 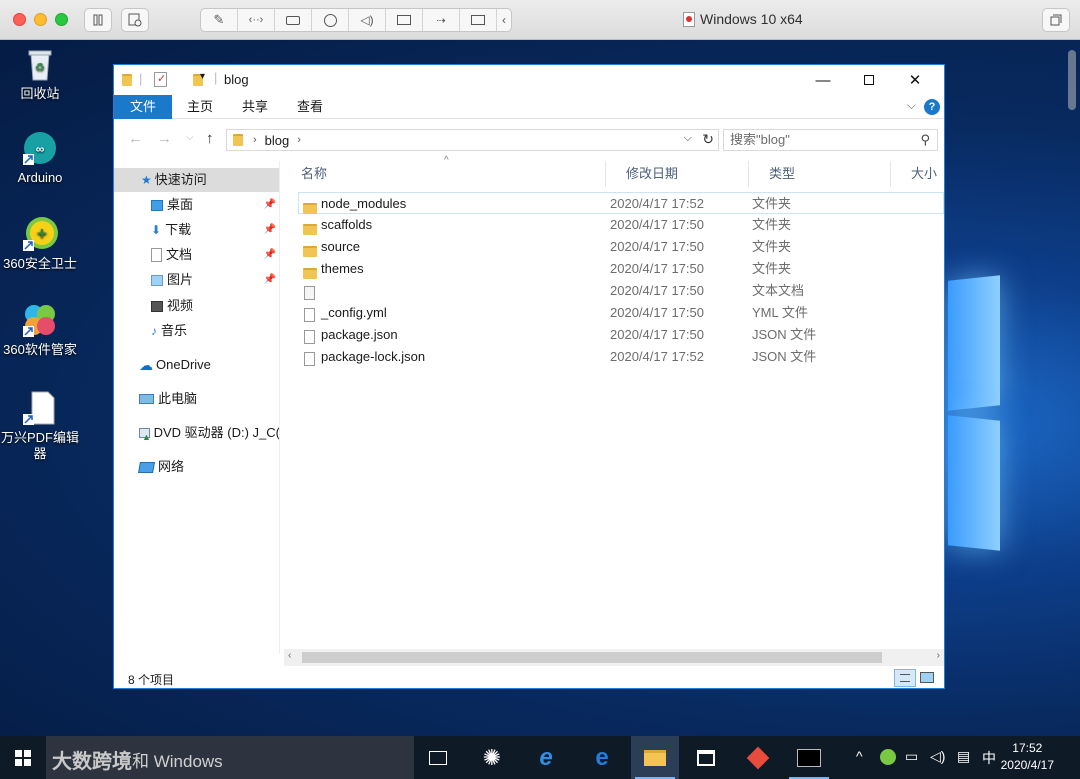 What do you see at coordinates (1072, 80) in the screenshot?
I see `host-scrollbar` at bounding box center [1072, 80].